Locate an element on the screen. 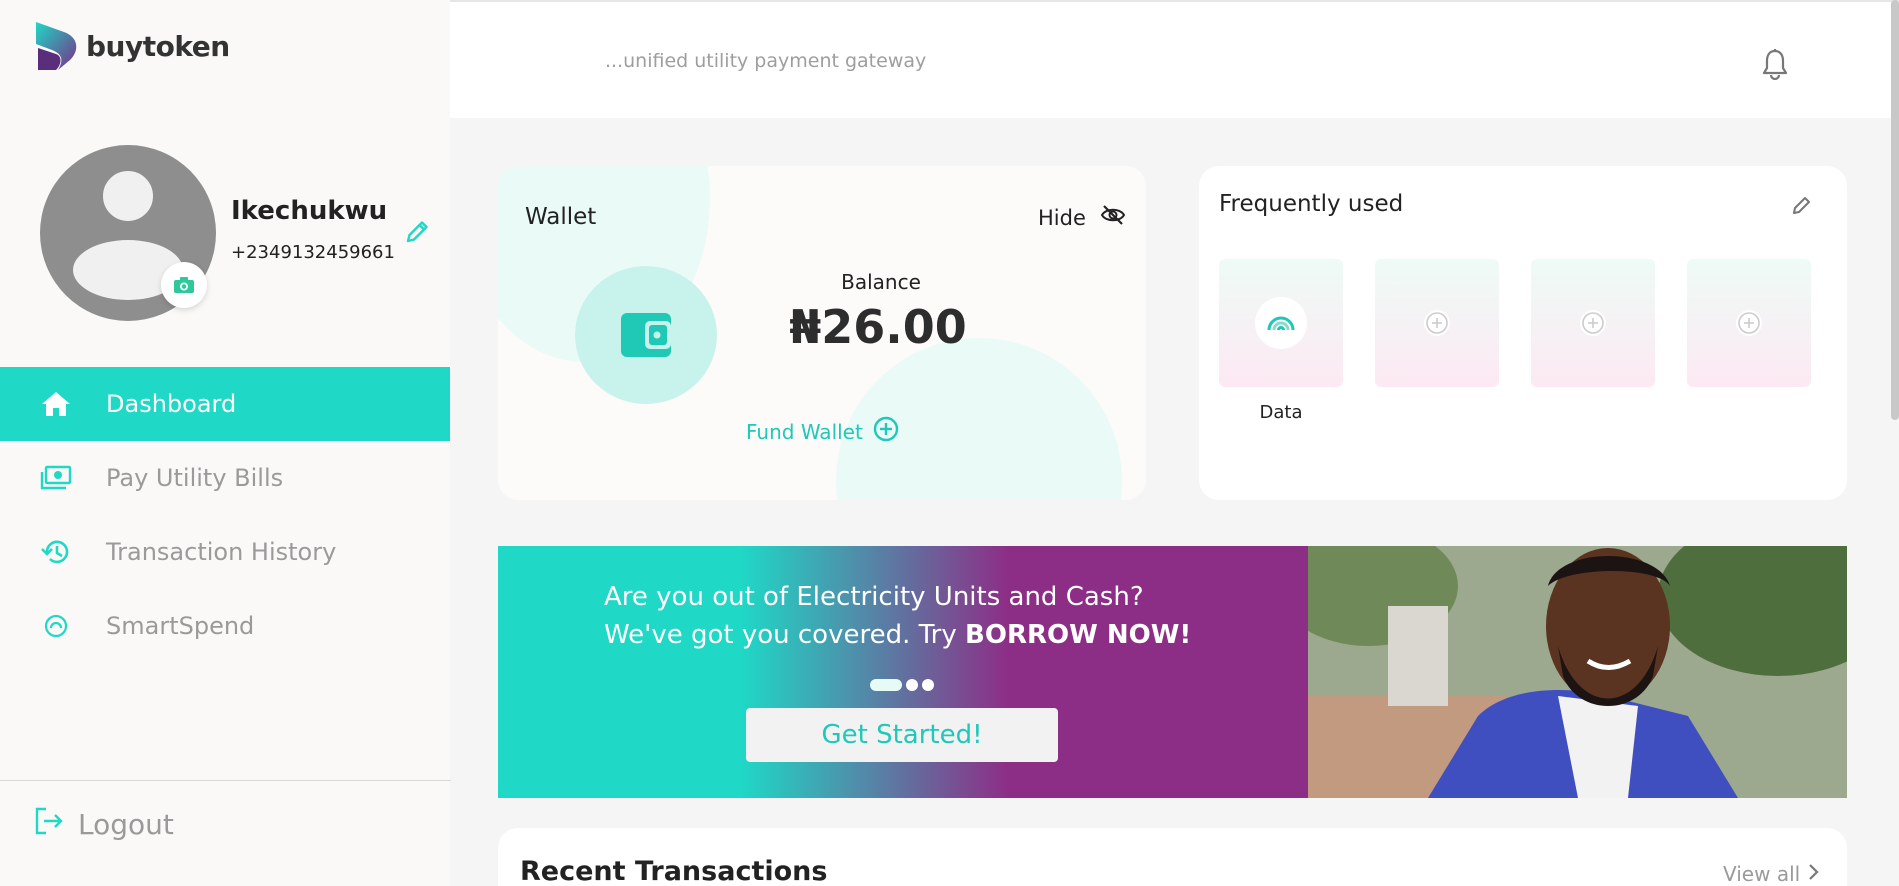 This screenshot has height=886, width=1899. banner-photo is located at coordinates (1577, 672).